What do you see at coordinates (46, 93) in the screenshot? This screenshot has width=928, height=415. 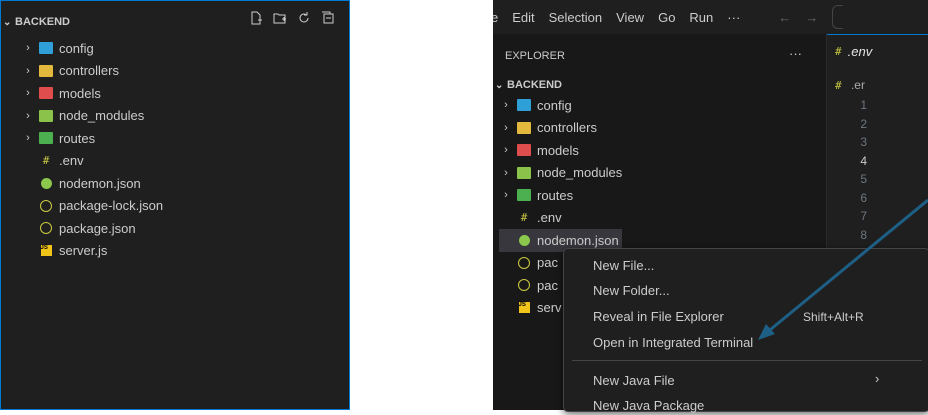 I see `folder-models-icon` at bounding box center [46, 93].